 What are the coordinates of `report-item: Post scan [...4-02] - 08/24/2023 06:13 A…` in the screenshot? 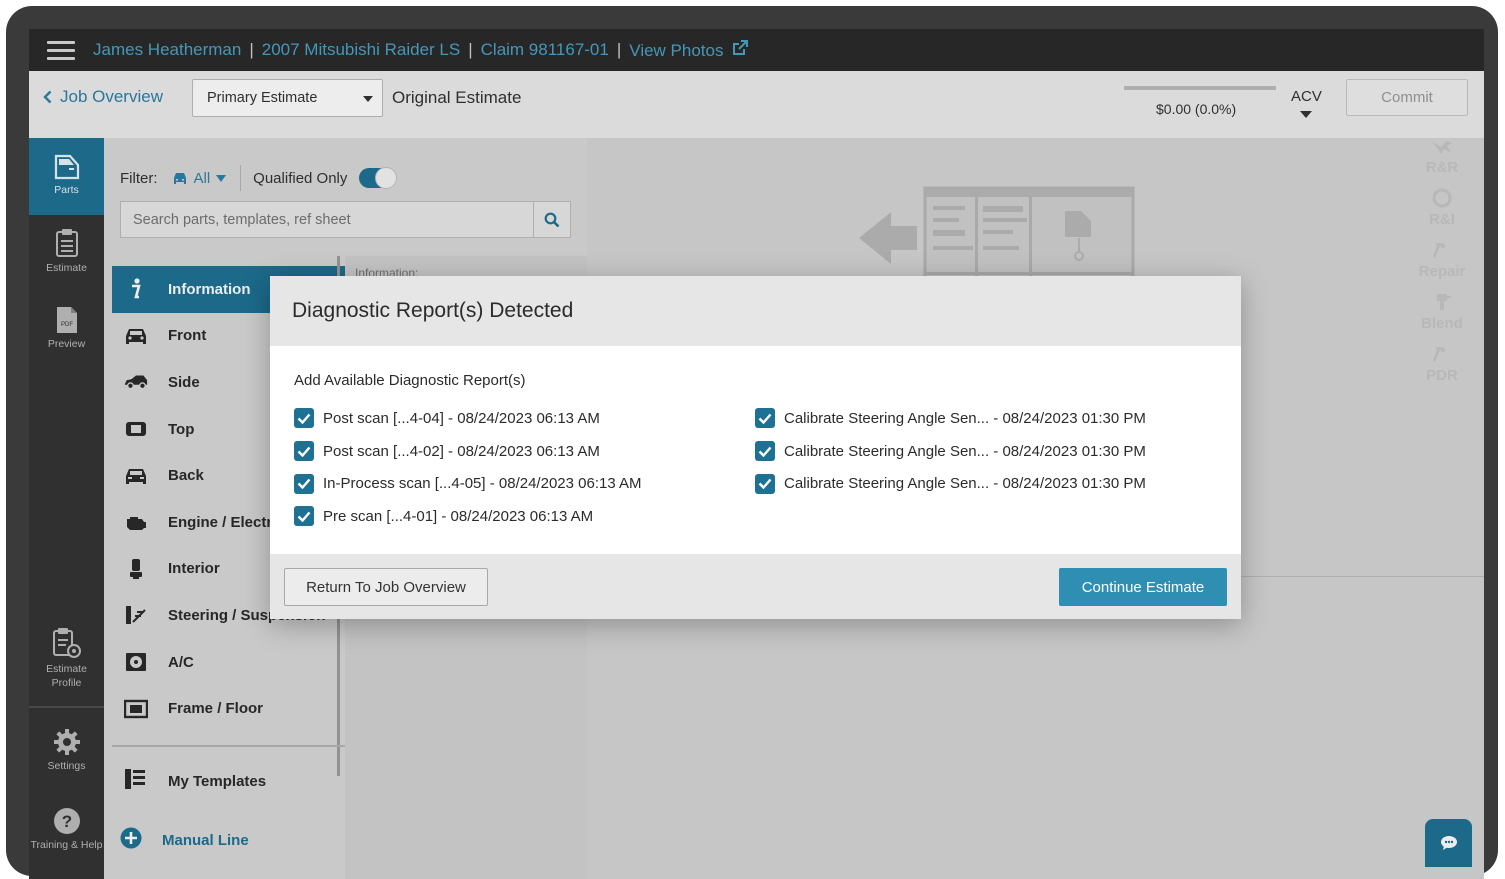 It's located at (468, 451).